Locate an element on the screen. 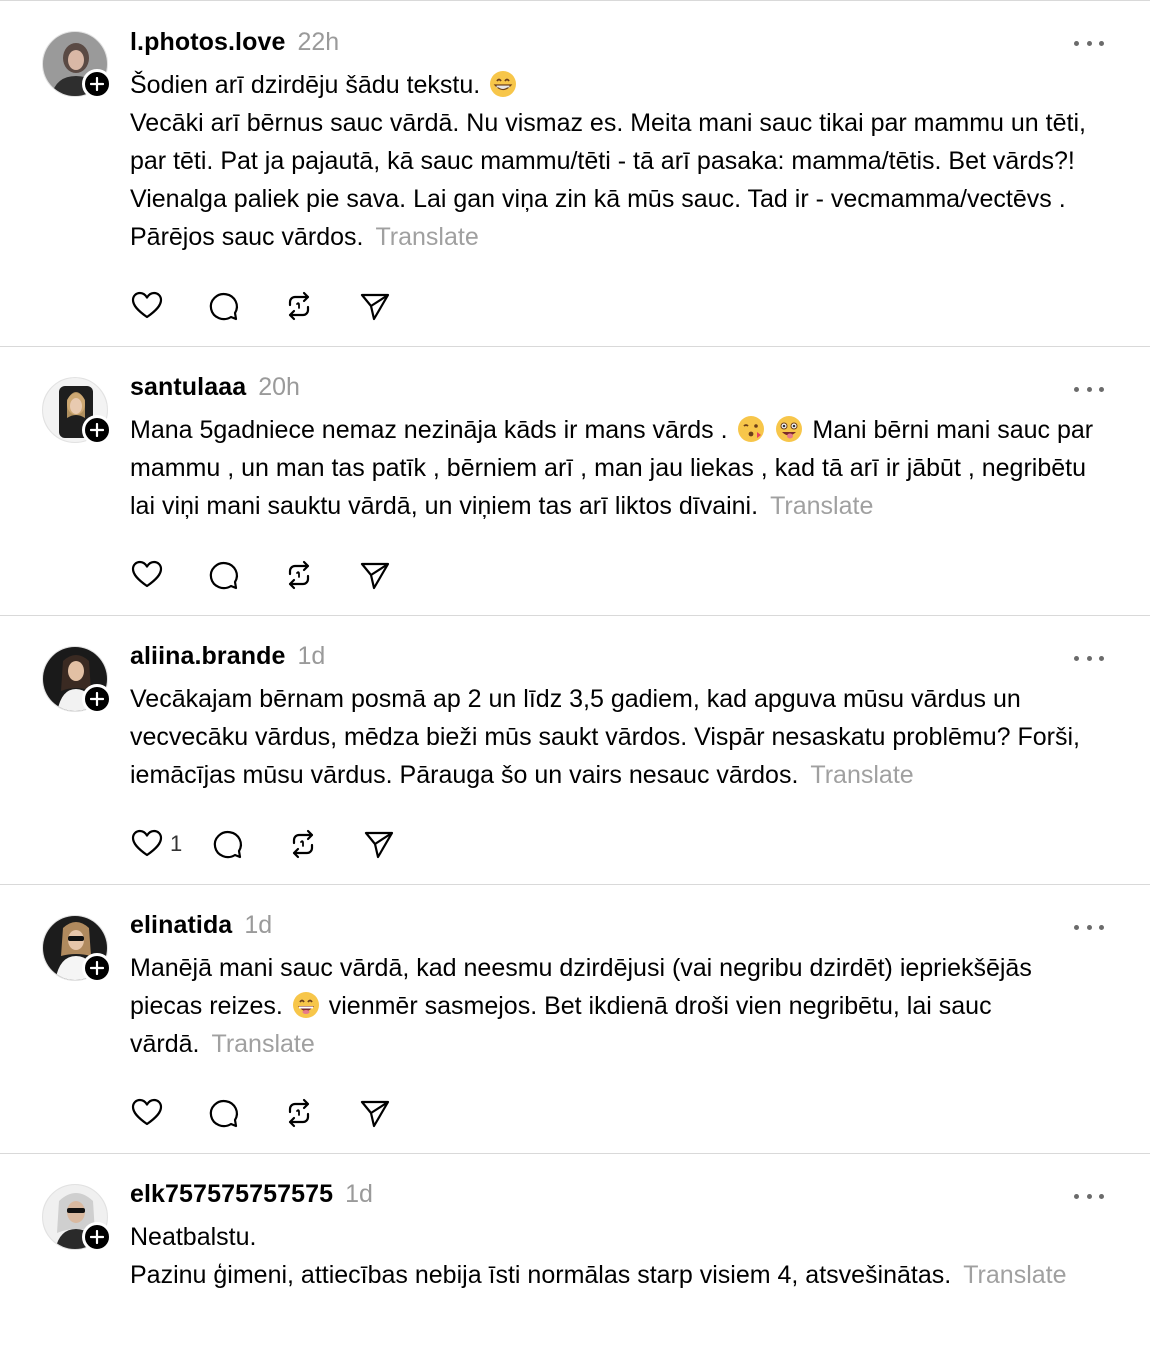 The image size is (1150, 1359). post-actions: 1 is located at coordinates (617, 844).